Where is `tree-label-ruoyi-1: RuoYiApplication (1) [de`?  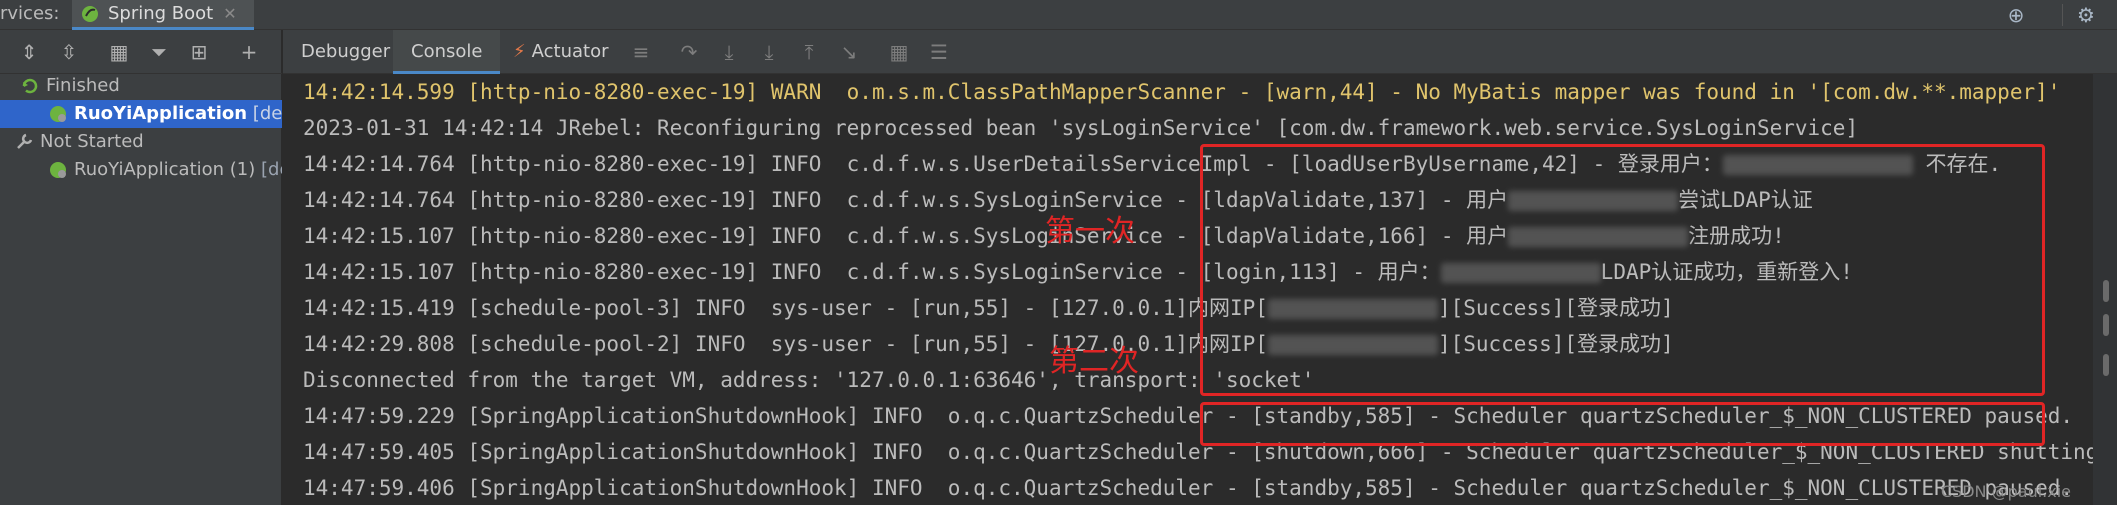 tree-label-ruoyi-1: RuoYiApplication (1) [de is located at coordinates (178, 170).